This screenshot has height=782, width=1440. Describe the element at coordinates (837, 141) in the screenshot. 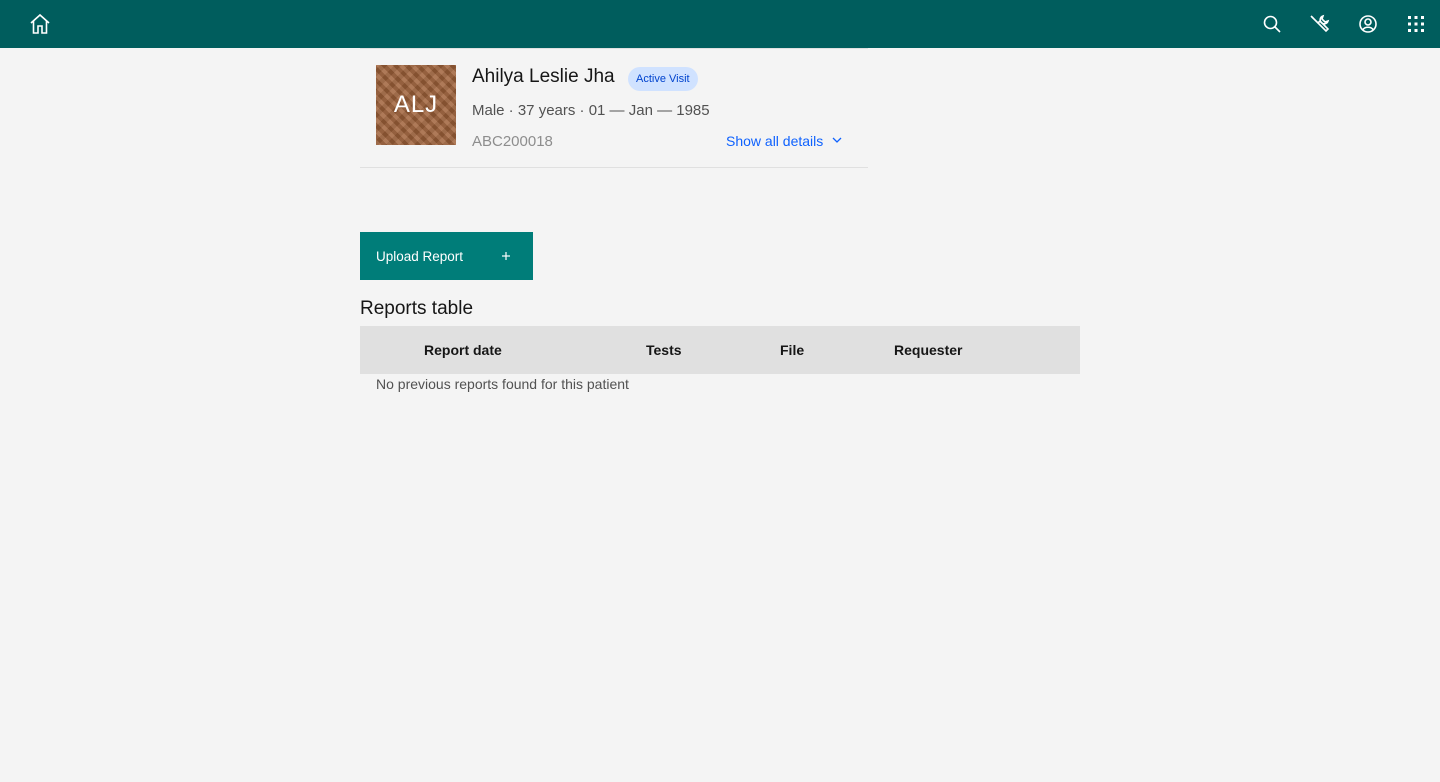

I see `chevron-down-icon` at that location.